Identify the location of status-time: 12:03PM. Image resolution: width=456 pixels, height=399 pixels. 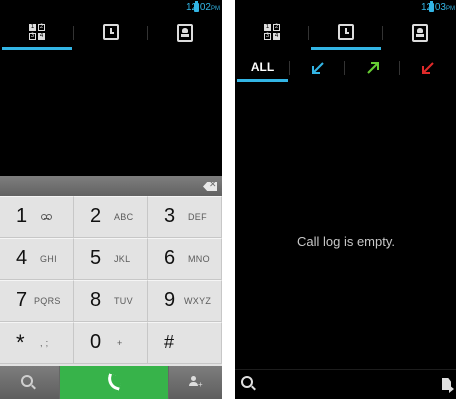
(438, 8).